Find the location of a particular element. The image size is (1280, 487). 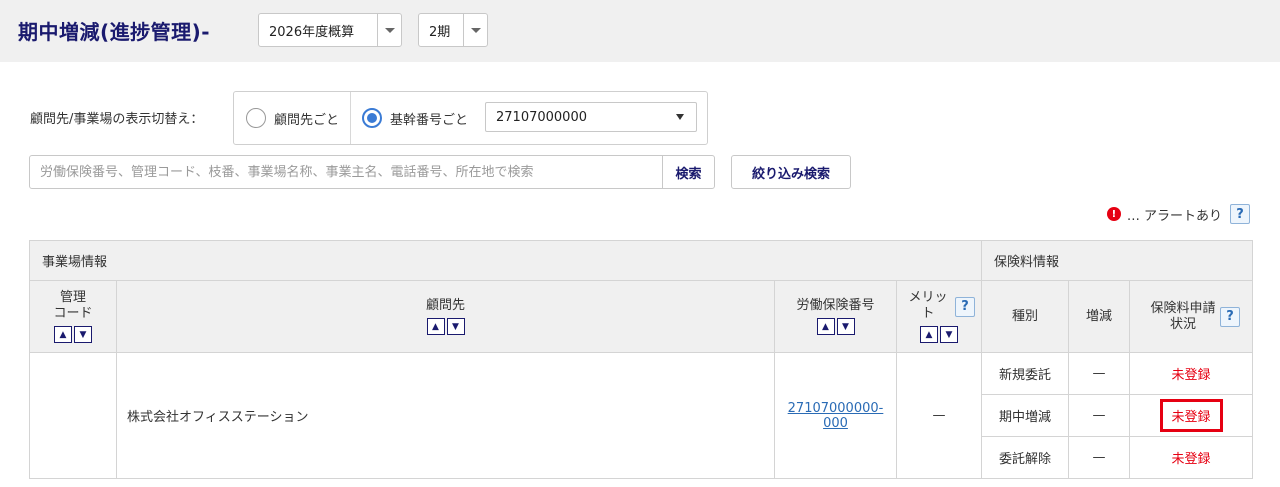

divider is located at coordinates (350, 118).